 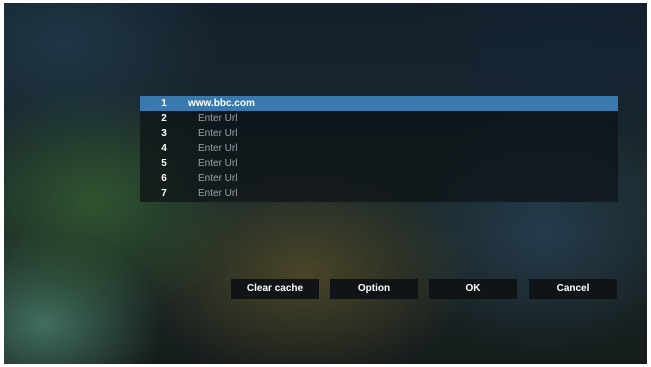 I want to click on url-row-number: 3, so click(x=164, y=133).